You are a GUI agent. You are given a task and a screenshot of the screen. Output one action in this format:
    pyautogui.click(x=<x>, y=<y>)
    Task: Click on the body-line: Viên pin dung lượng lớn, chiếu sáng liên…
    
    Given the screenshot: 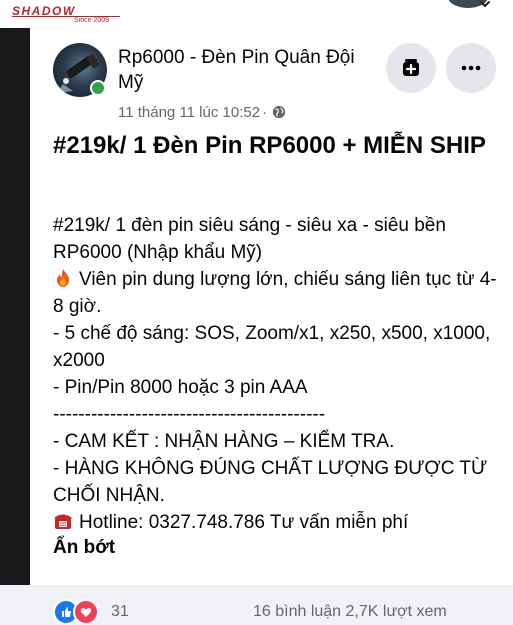 What is the action you would take?
    pyautogui.click(x=278, y=293)
    